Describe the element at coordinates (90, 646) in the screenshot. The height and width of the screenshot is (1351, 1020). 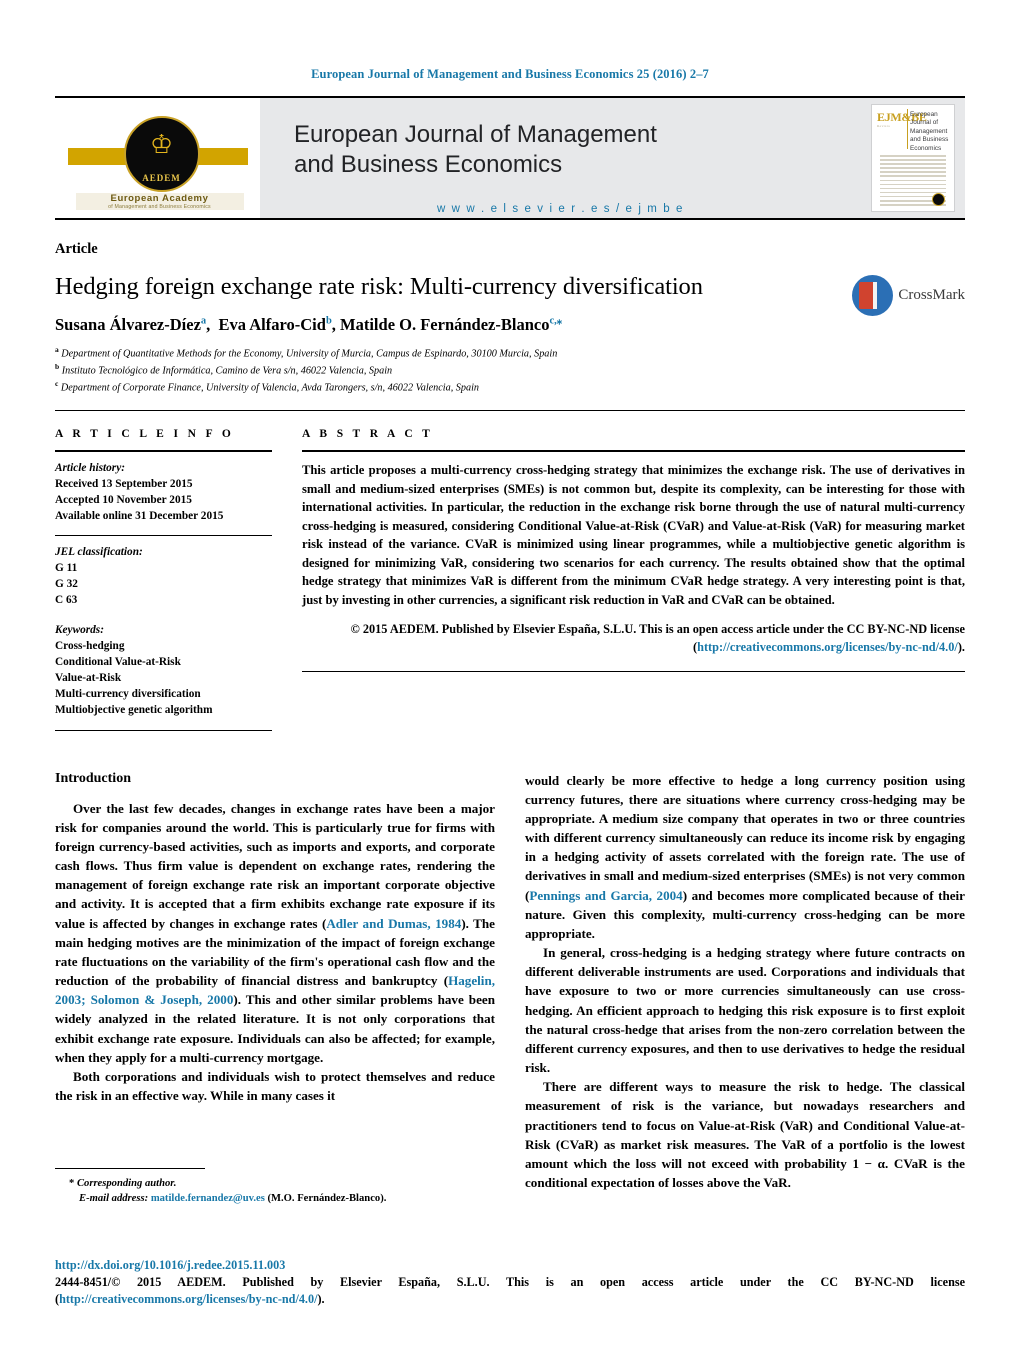
I see `keyword-item: Cross-hedging` at that location.